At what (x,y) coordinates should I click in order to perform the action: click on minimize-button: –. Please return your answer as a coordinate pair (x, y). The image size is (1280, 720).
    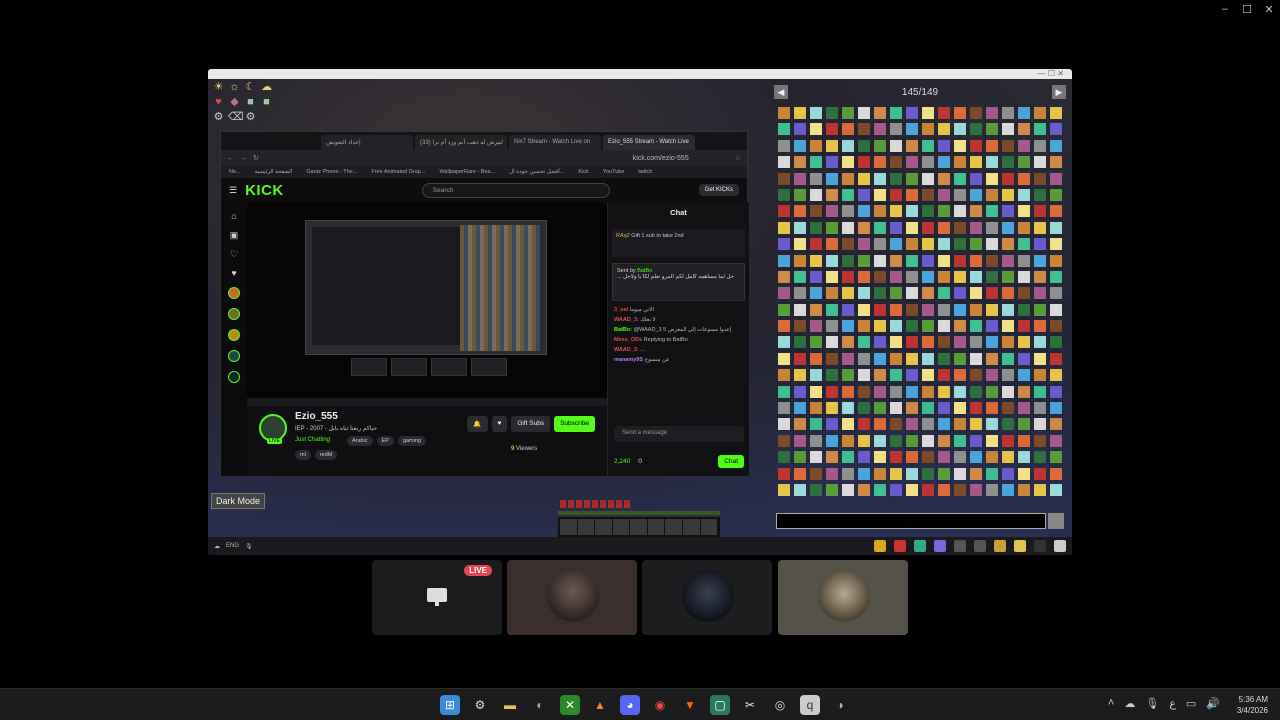
    Looking at the image, I should click on (1225, 9).